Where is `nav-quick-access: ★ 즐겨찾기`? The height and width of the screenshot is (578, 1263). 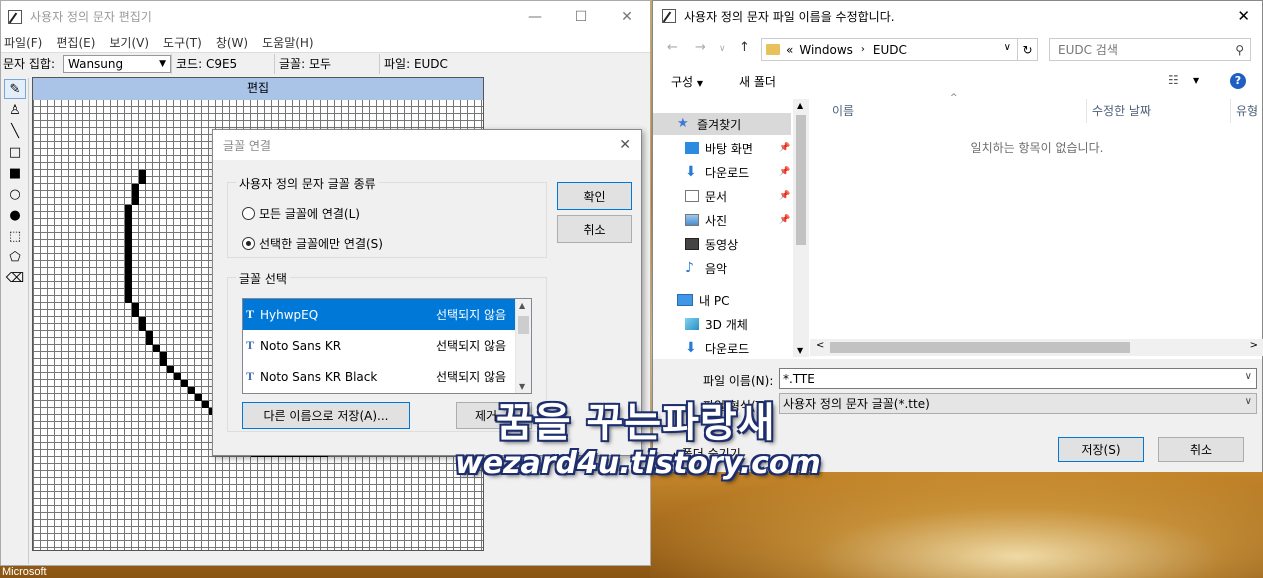
nav-quick-access: ★ 즐겨찾기 is located at coordinates (709, 124).